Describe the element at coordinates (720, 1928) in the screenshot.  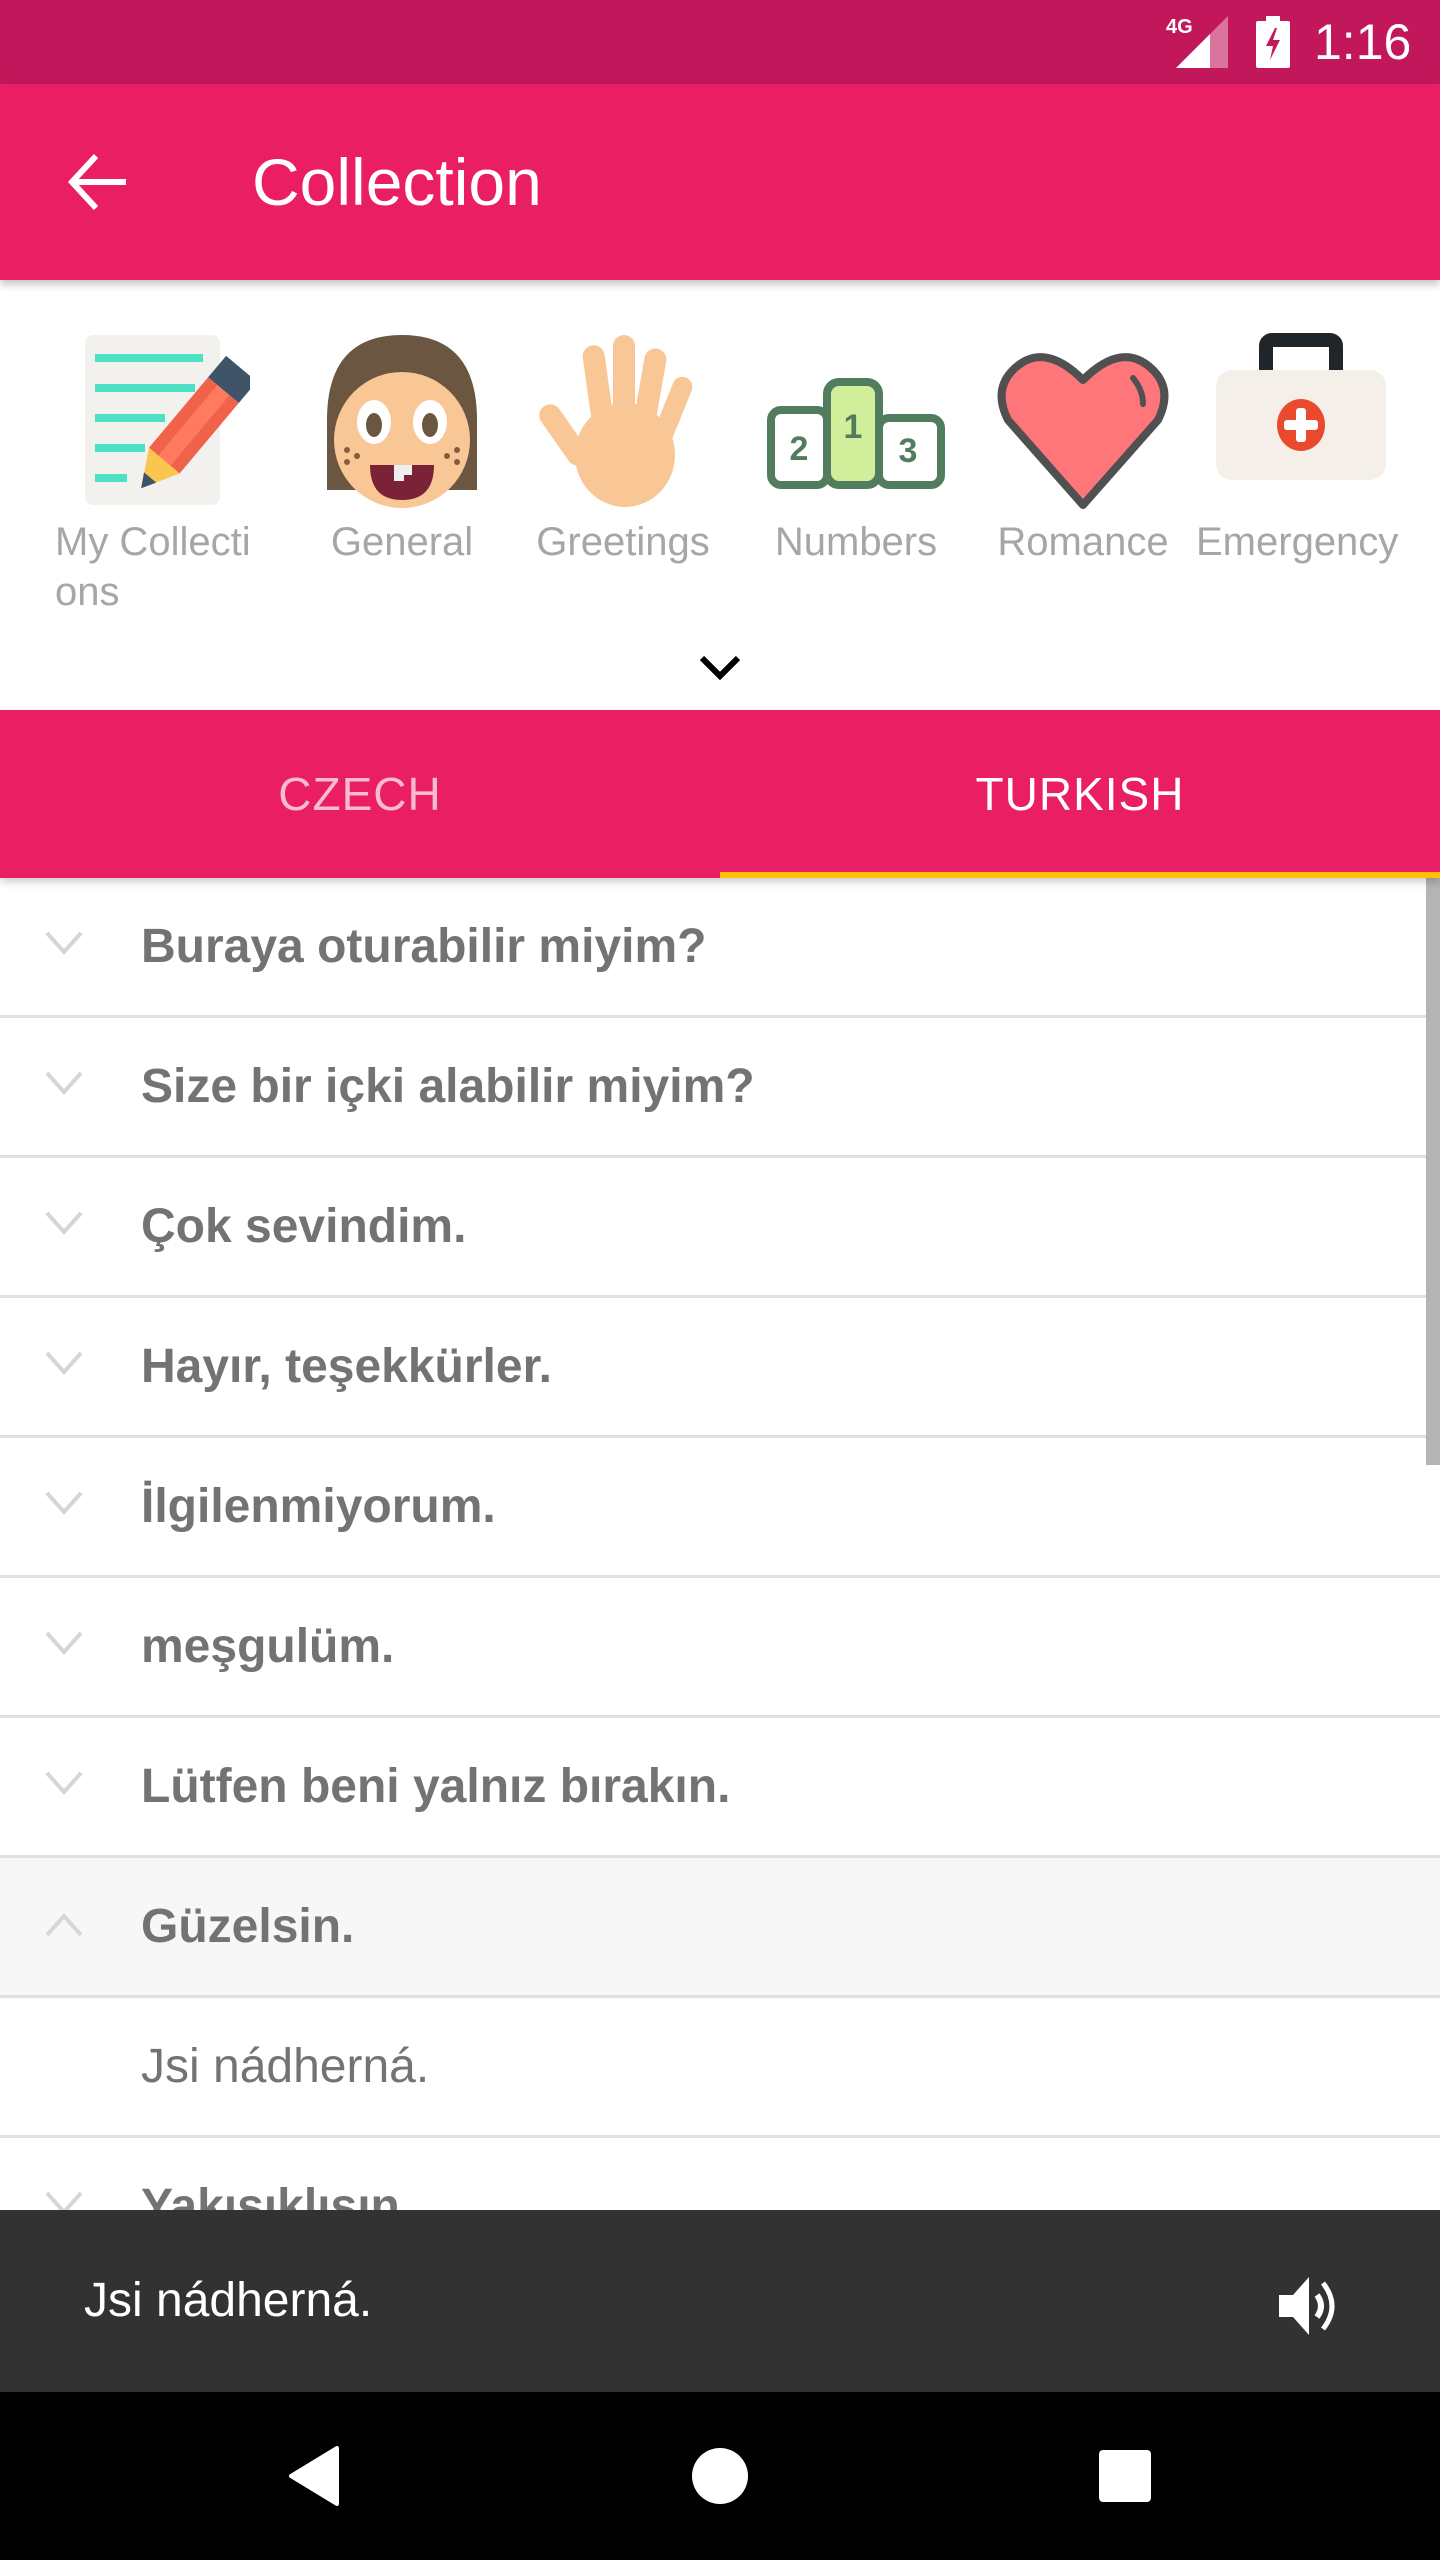
I see `phrase-row-expanded: Güzelsin.` at that location.